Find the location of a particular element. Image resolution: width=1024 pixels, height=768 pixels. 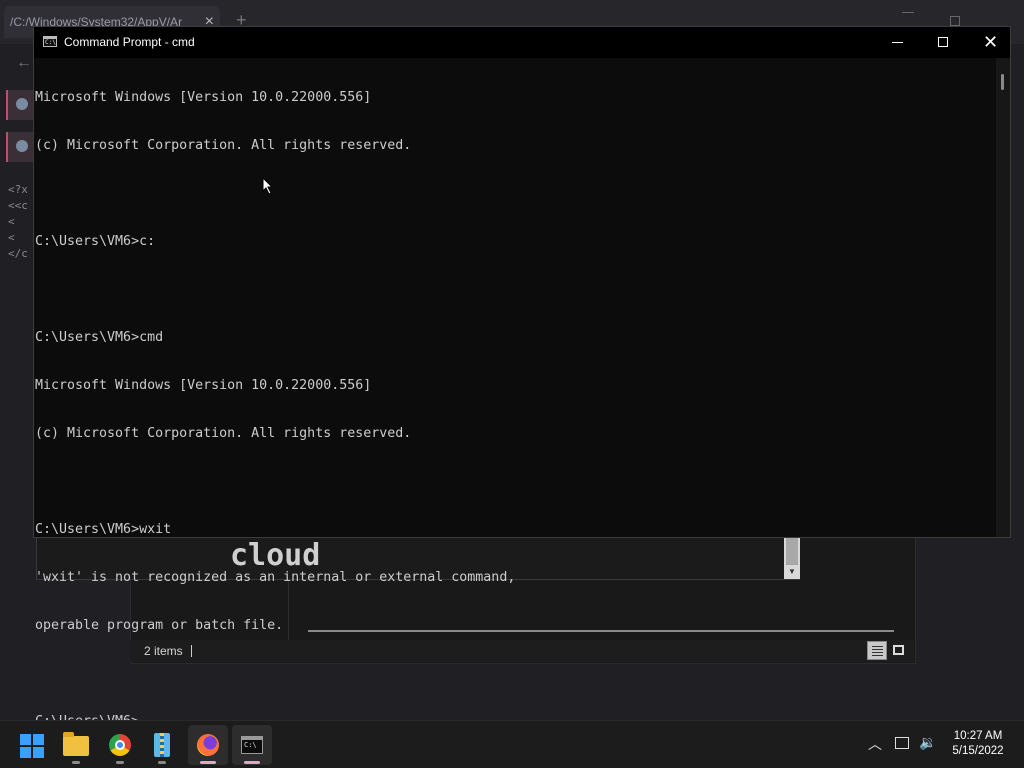

minimize-button is located at coordinates (897, 42).